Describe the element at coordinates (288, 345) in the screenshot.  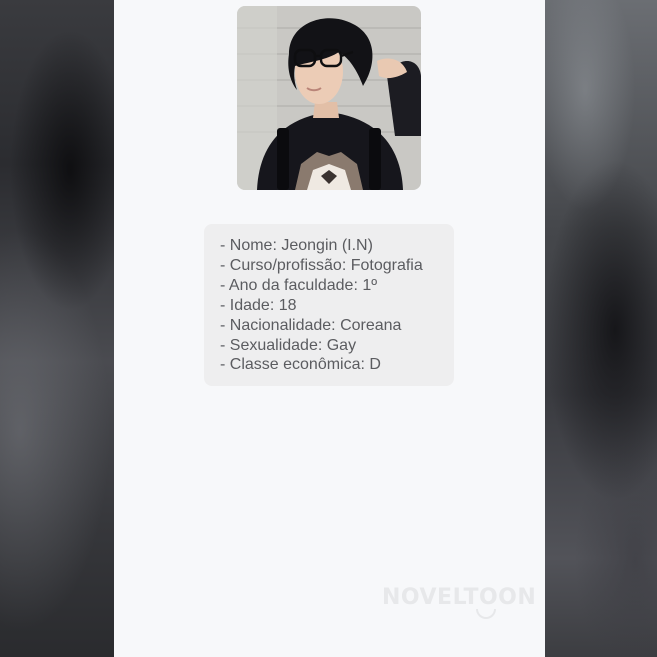
I see `field-sexuality: - Sexualidade: Gay` at that location.